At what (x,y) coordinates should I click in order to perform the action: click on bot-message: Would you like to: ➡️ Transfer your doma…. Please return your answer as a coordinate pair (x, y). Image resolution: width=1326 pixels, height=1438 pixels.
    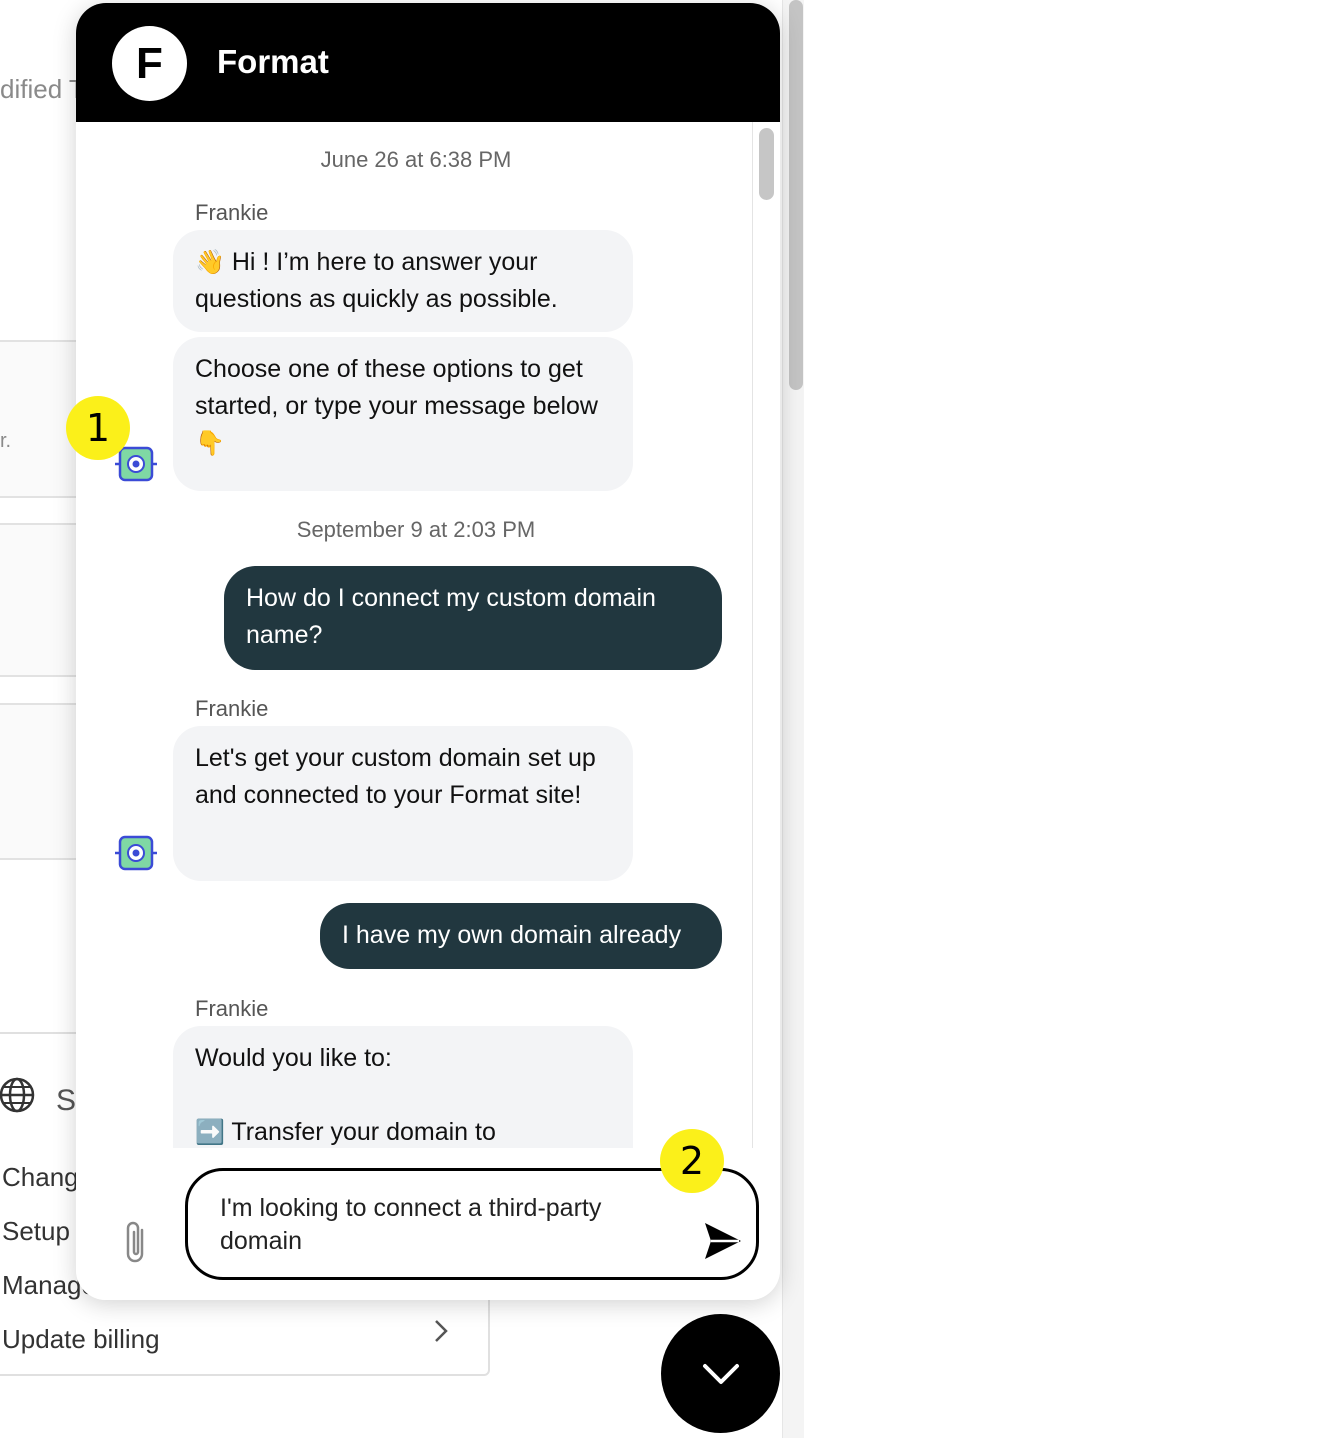
    Looking at the image, I should click on (403, 1087).